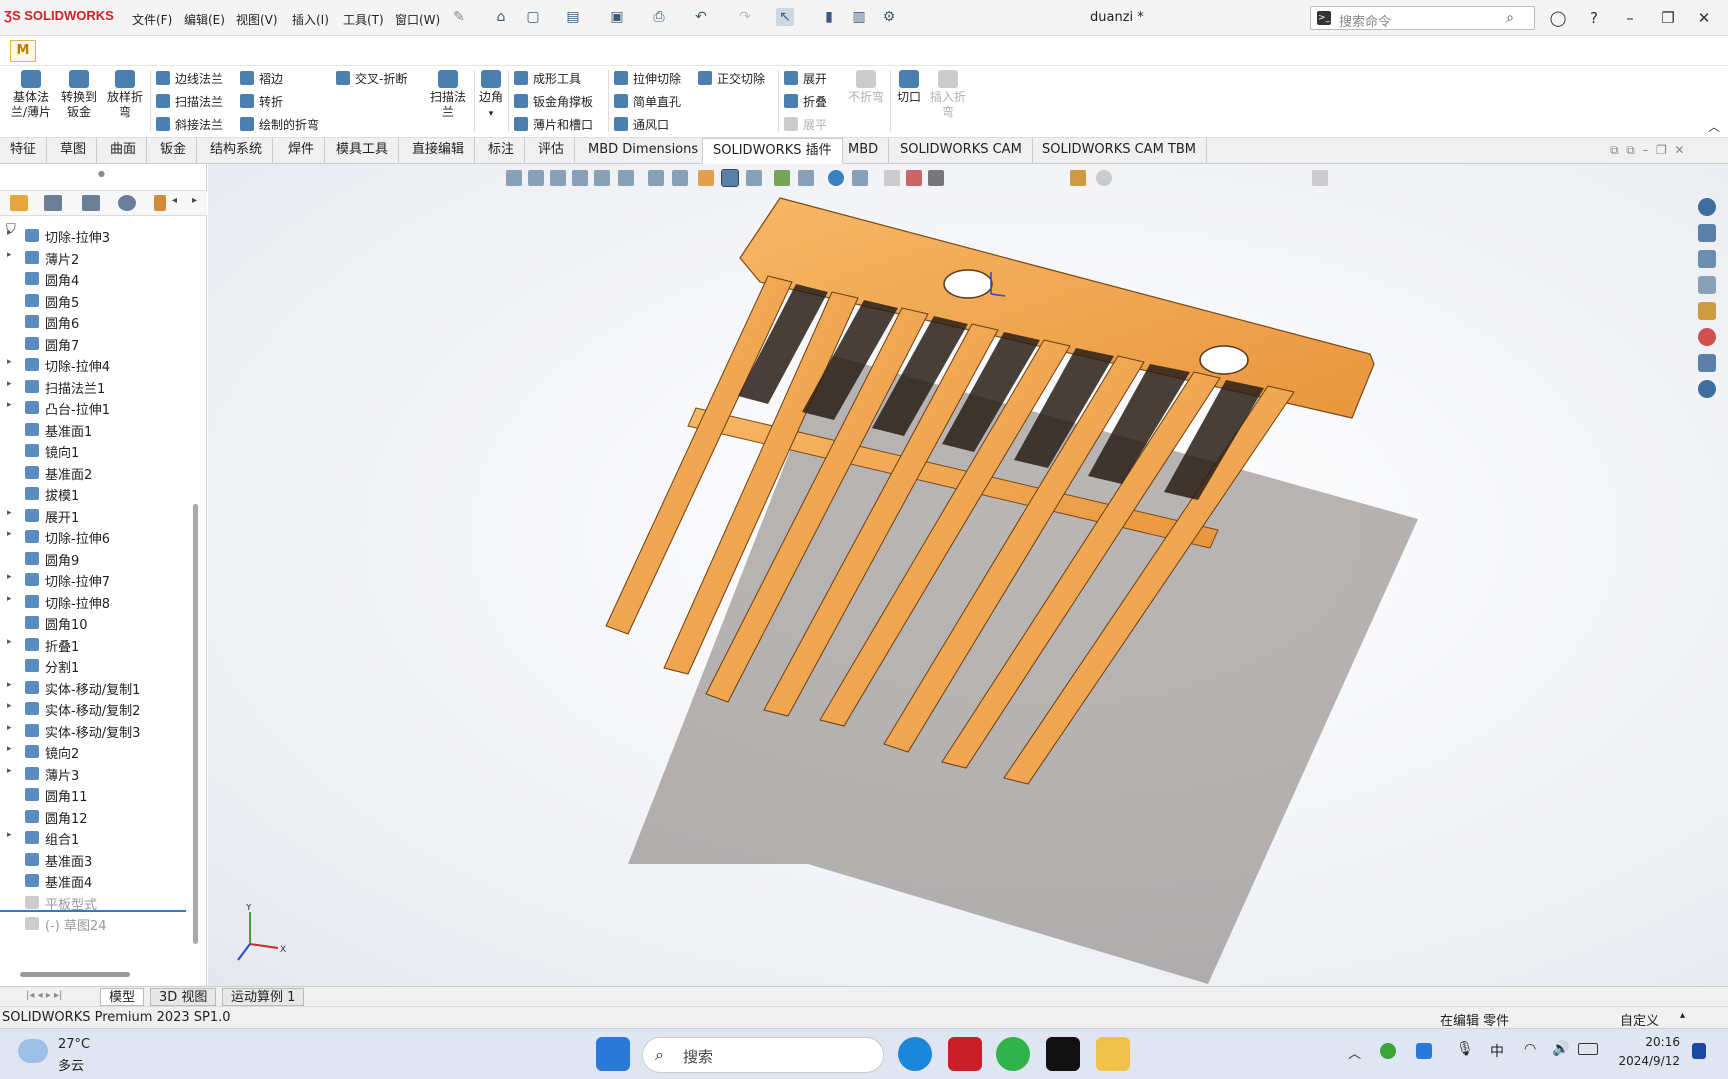 The height and width of the screenshot is (1079, 1728). Describe the element at coordinates (124, 151) in the screenshot. I see `tab-surfaces: 曲面` at that location.